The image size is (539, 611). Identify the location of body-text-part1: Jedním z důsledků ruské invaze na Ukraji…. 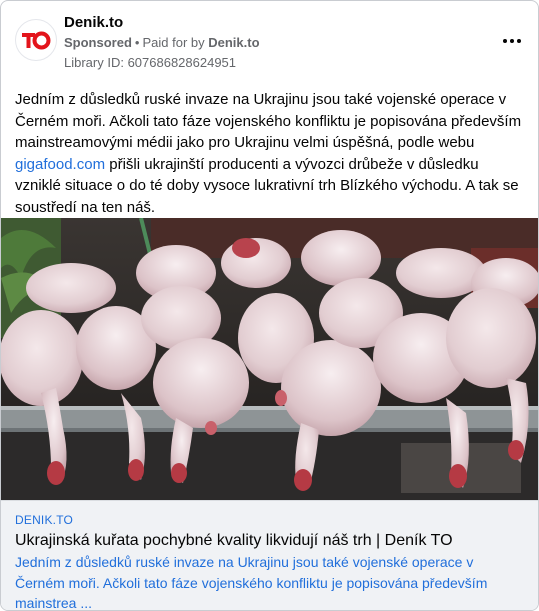
(268, 121).